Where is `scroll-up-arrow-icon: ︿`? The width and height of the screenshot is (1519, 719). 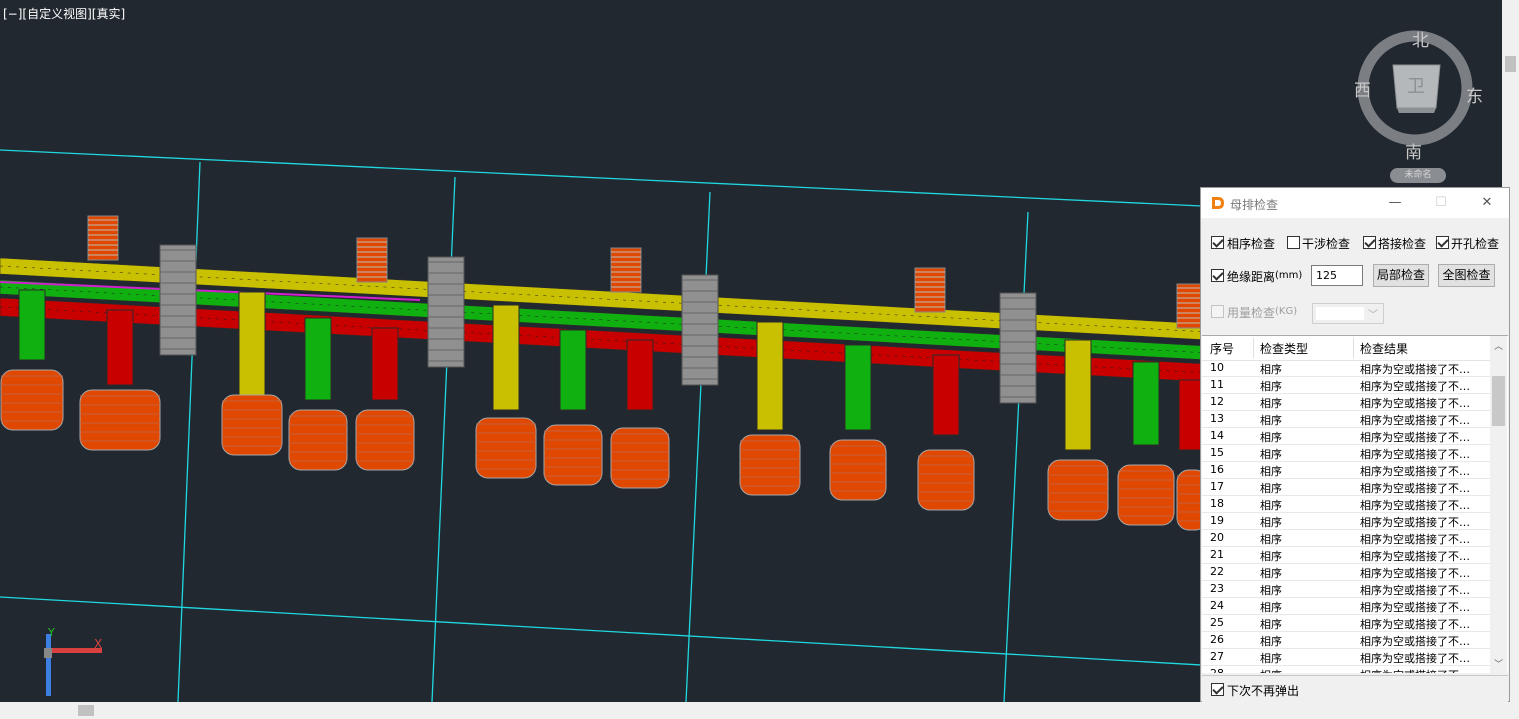 scroll-up-arrow-icon: ︿ is located at coordinates (1498, 345).